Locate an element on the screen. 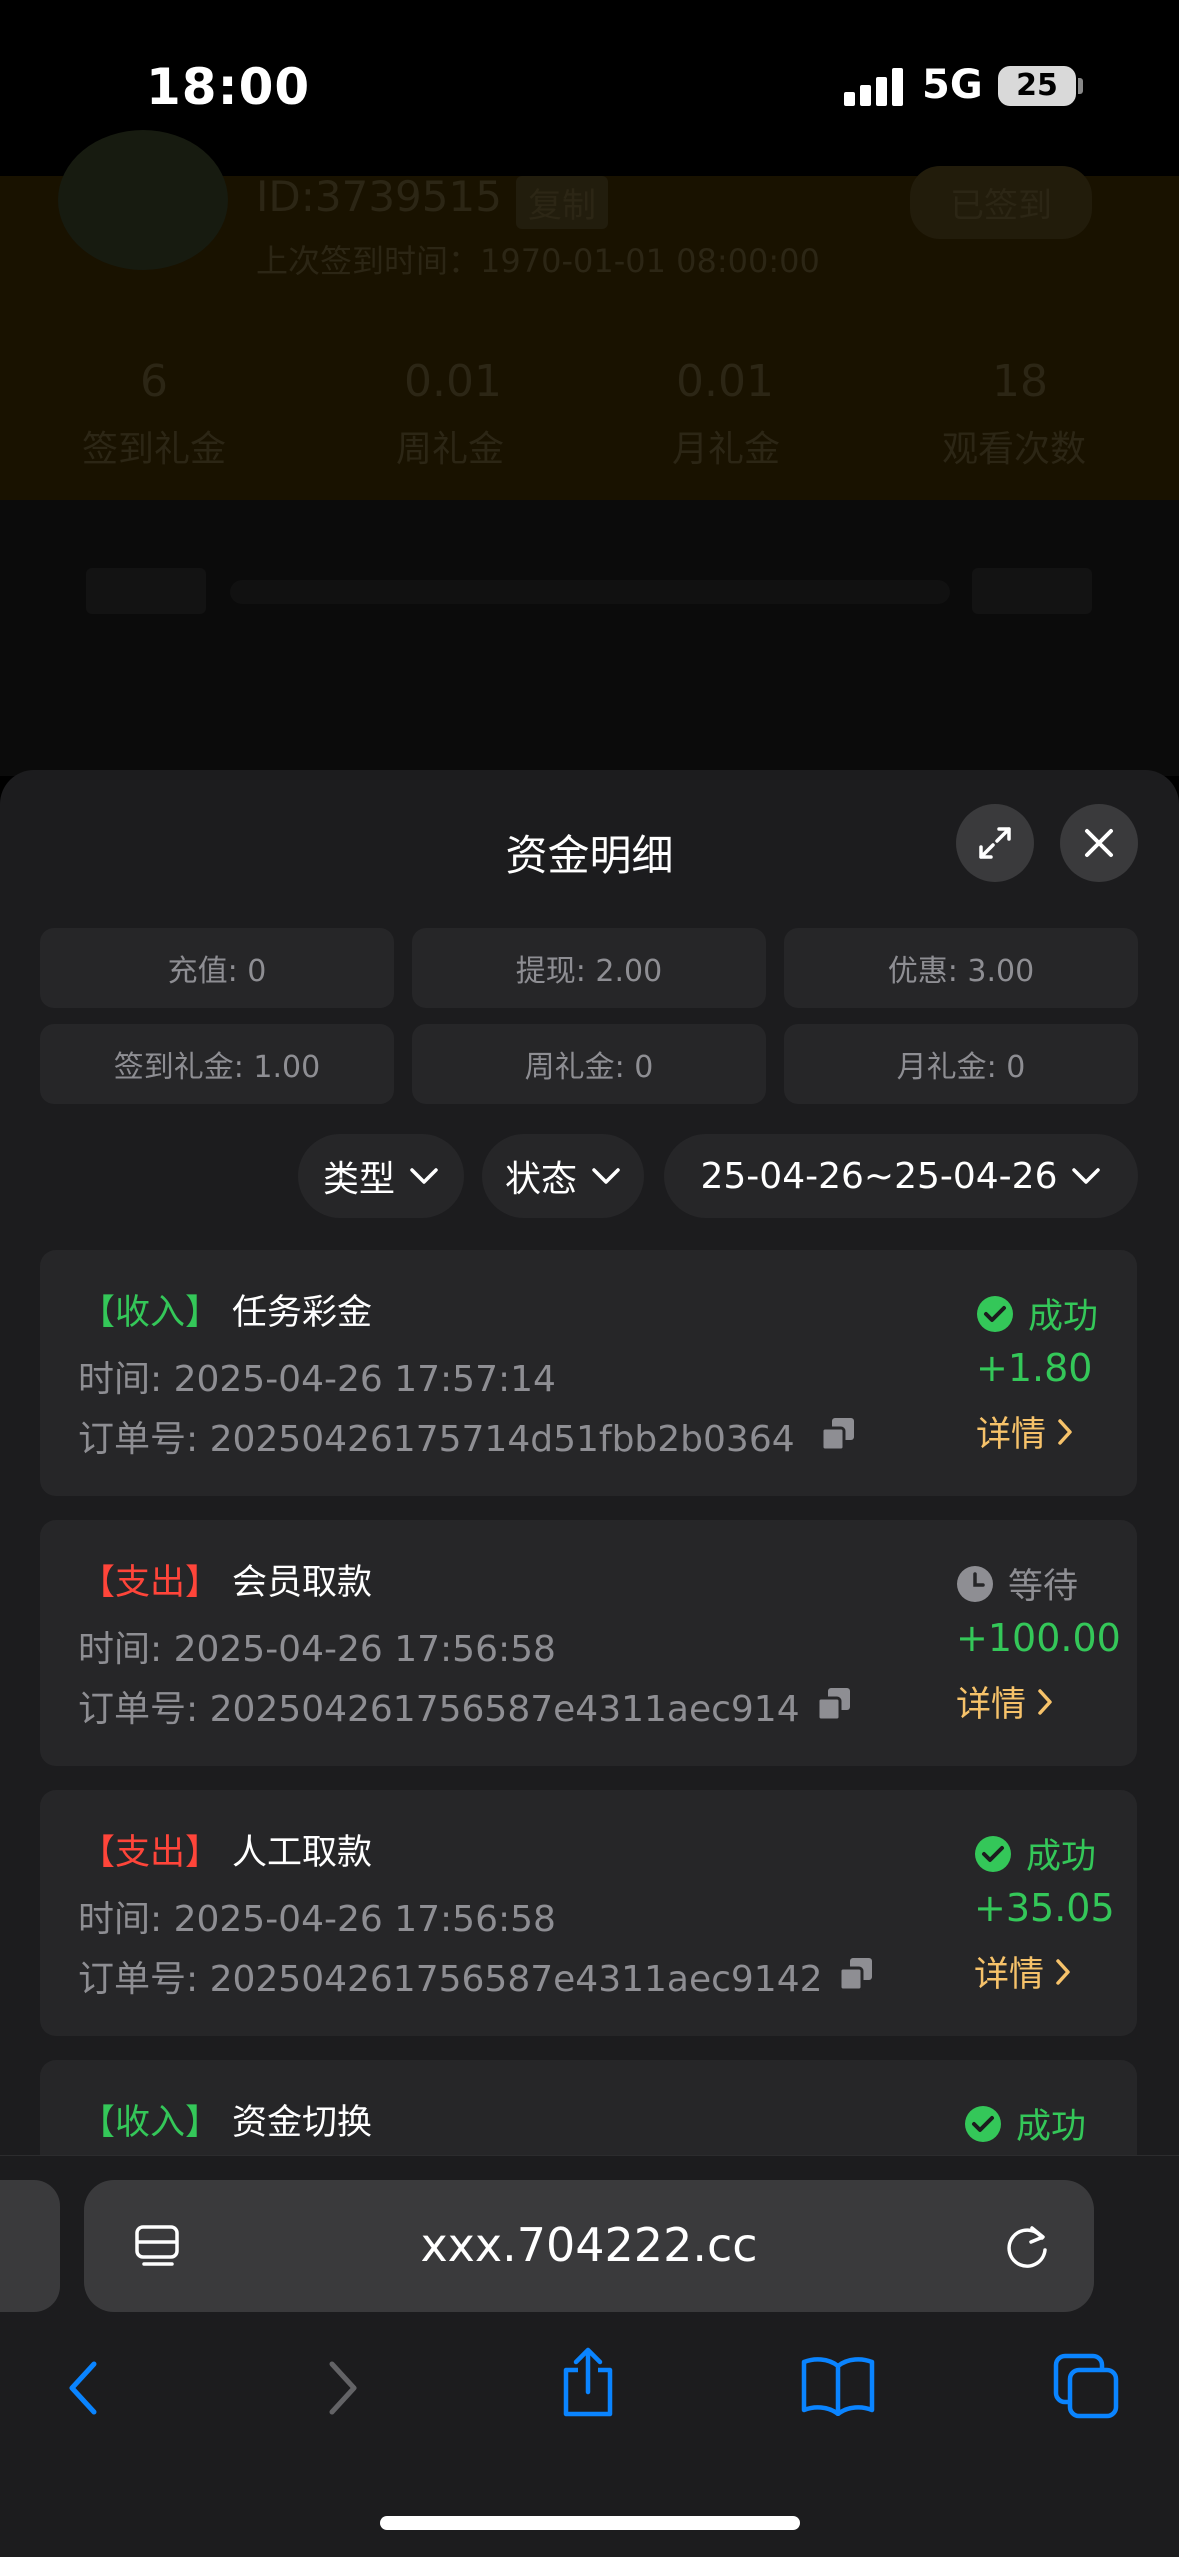 Image resolution: width=1179 pixels, height=2557 pixels. record-category: 资金切换 is located at coordinates (302, 2123).